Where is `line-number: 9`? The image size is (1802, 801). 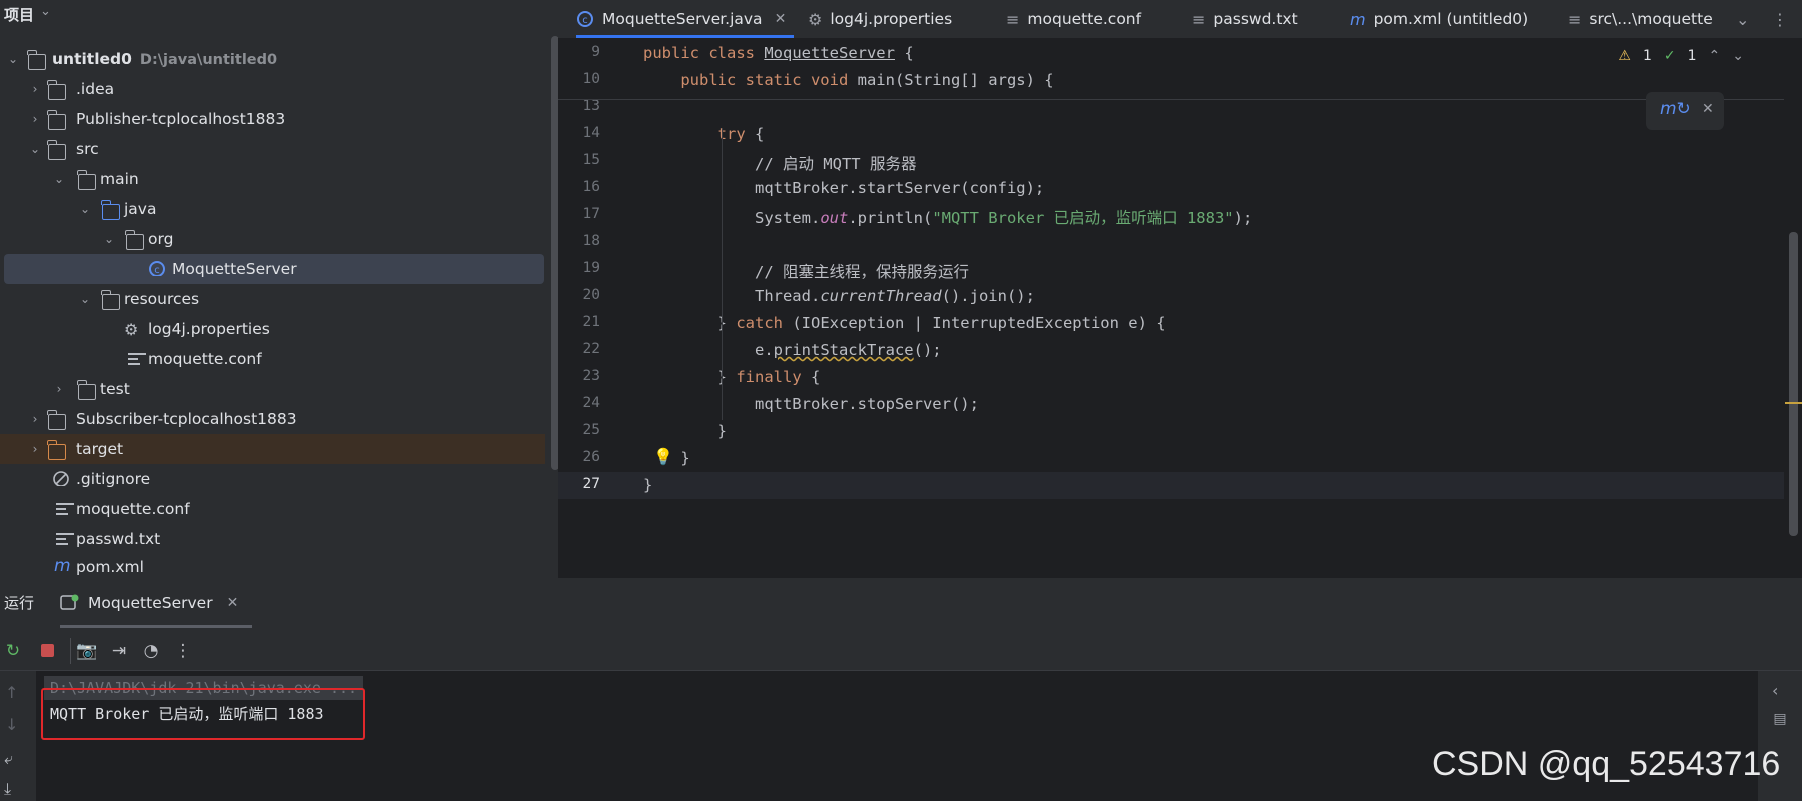
line-number: 9 is located at coordinates (595, 52).